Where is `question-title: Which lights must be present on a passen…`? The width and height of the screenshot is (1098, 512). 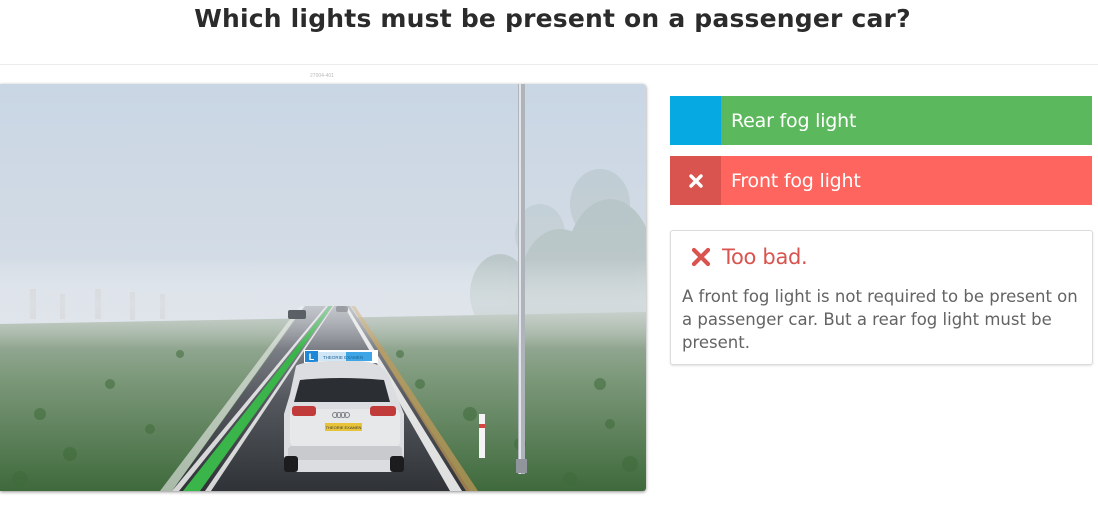 question-title: Which lights must be present on a passen… is located at coordinates (552, 18).